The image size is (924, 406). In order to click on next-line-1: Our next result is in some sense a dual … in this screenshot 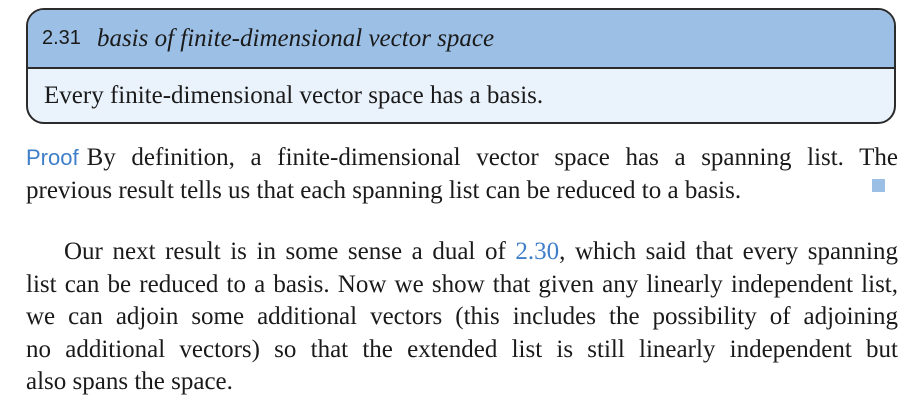, I will do `click(462, 252)`.